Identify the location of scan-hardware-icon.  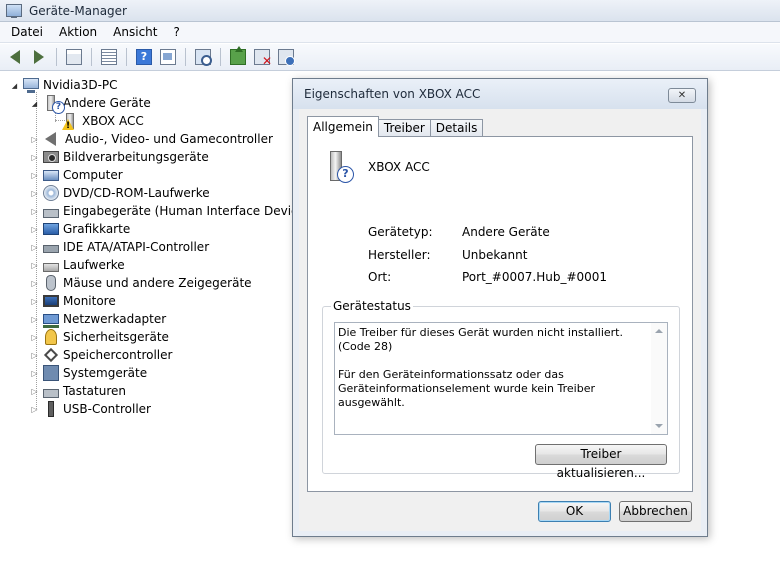
(203, 57).